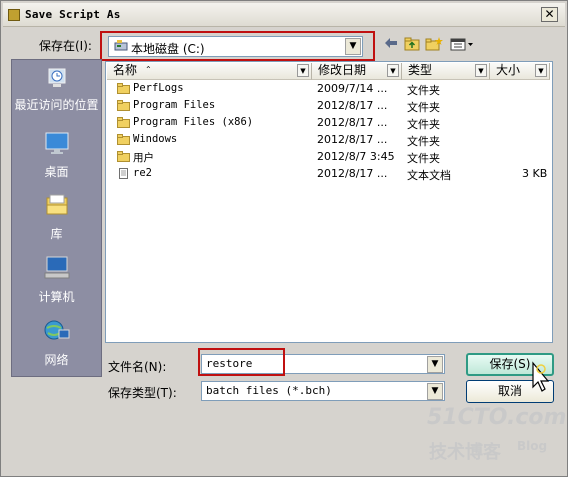  I want to click on place-label: 桌面, so click(56, 172).